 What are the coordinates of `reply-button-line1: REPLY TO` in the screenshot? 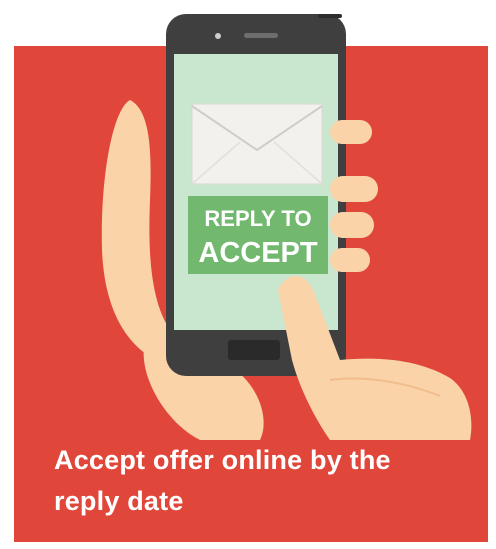 It's located at (257, 218).